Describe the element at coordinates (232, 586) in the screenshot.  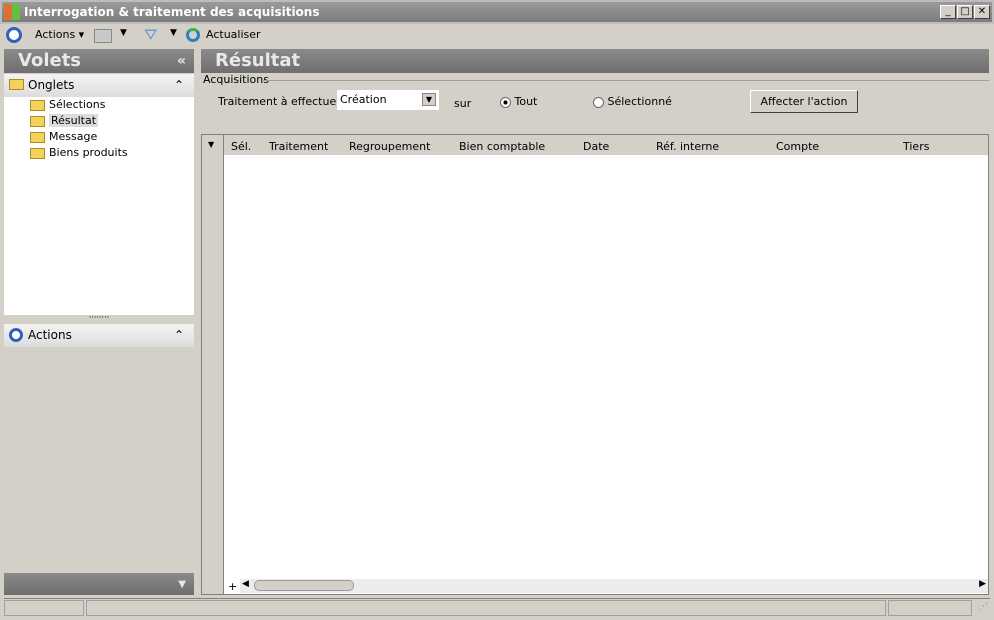
I see `add-row-icon: +` at that location.